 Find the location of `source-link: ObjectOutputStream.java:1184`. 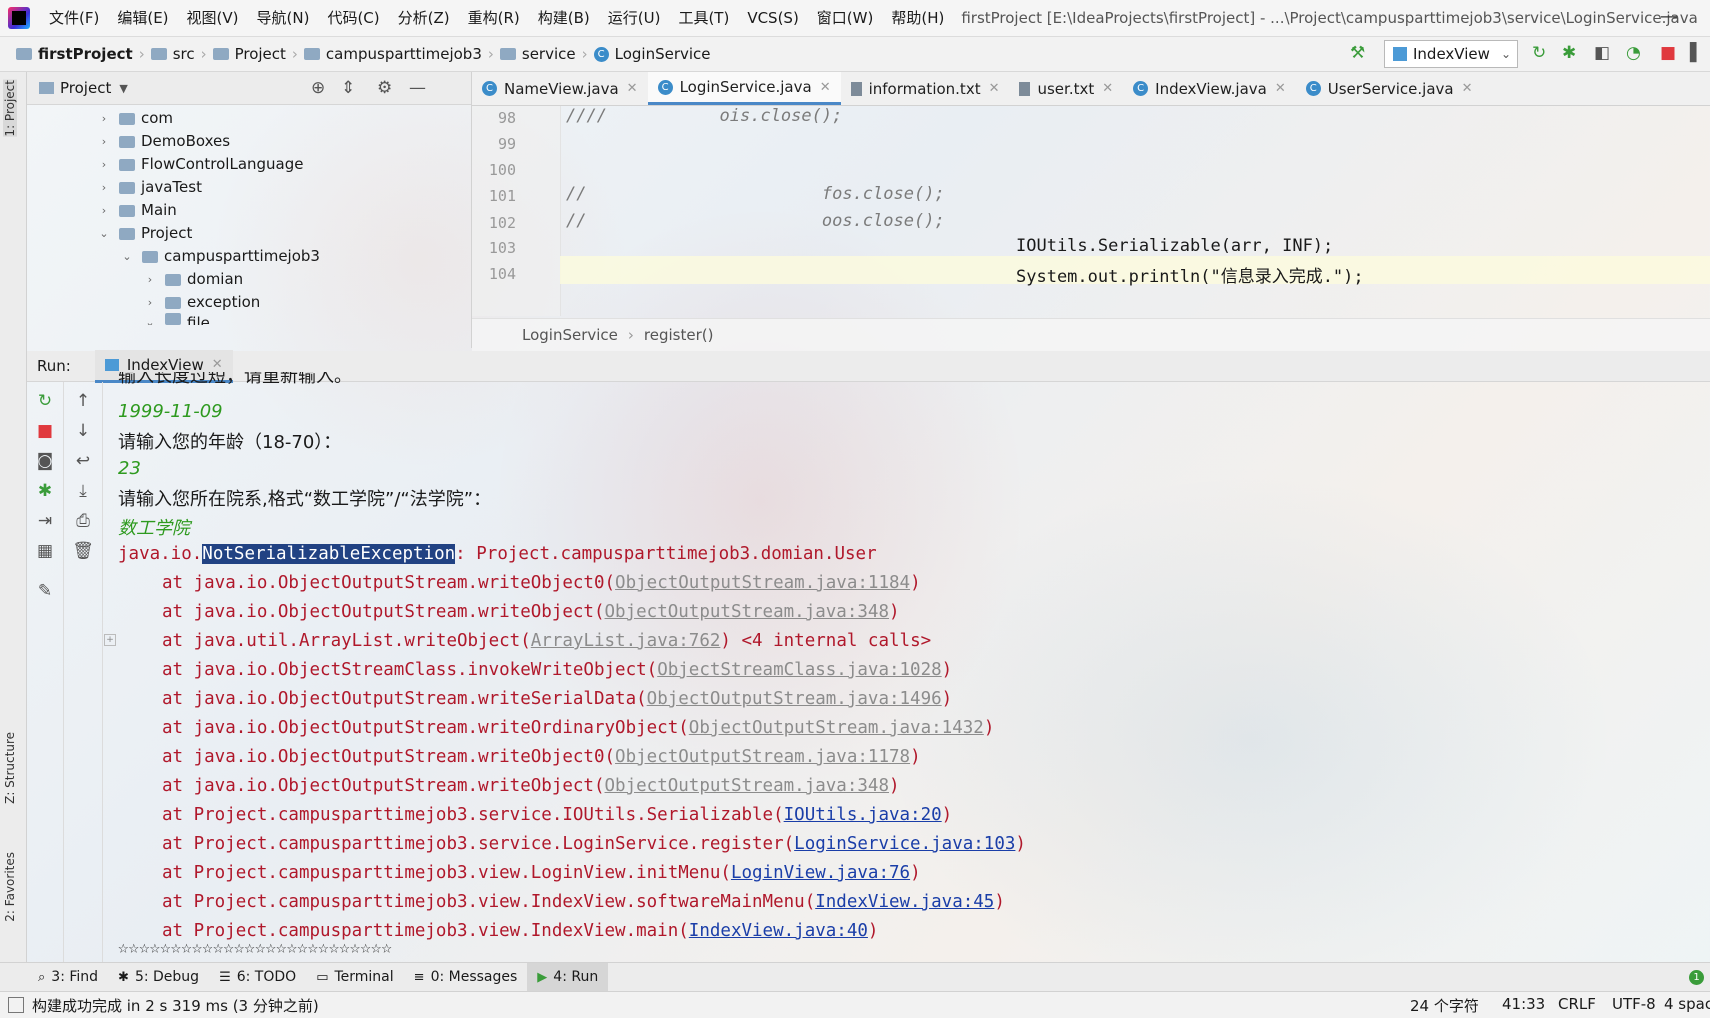

source-link: ObjectOutputStream.java:1184 is located at coordinates (762, 583).